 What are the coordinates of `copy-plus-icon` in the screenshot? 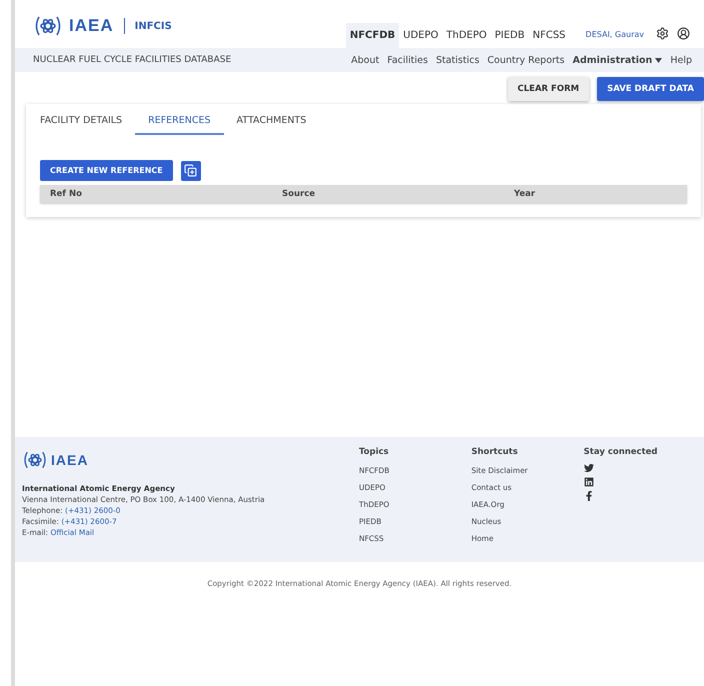 It's located at (191, 170).